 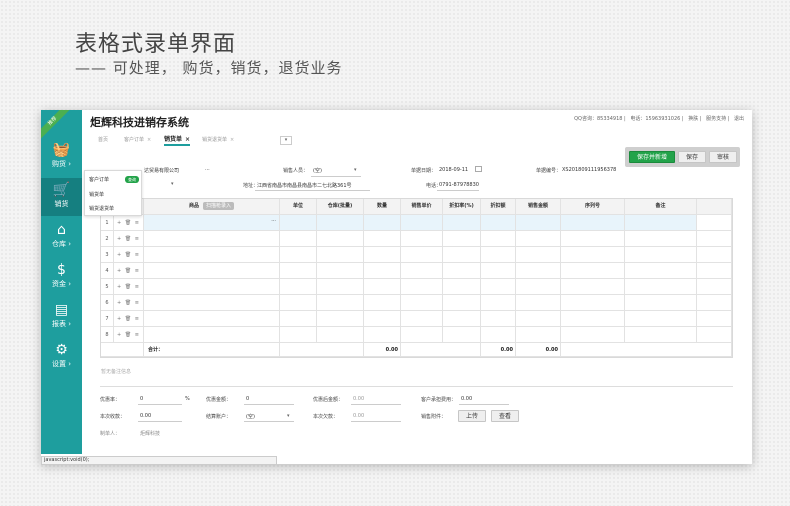 I want to click on phone-input: 0791-87978830, so click(x=459, y=185).